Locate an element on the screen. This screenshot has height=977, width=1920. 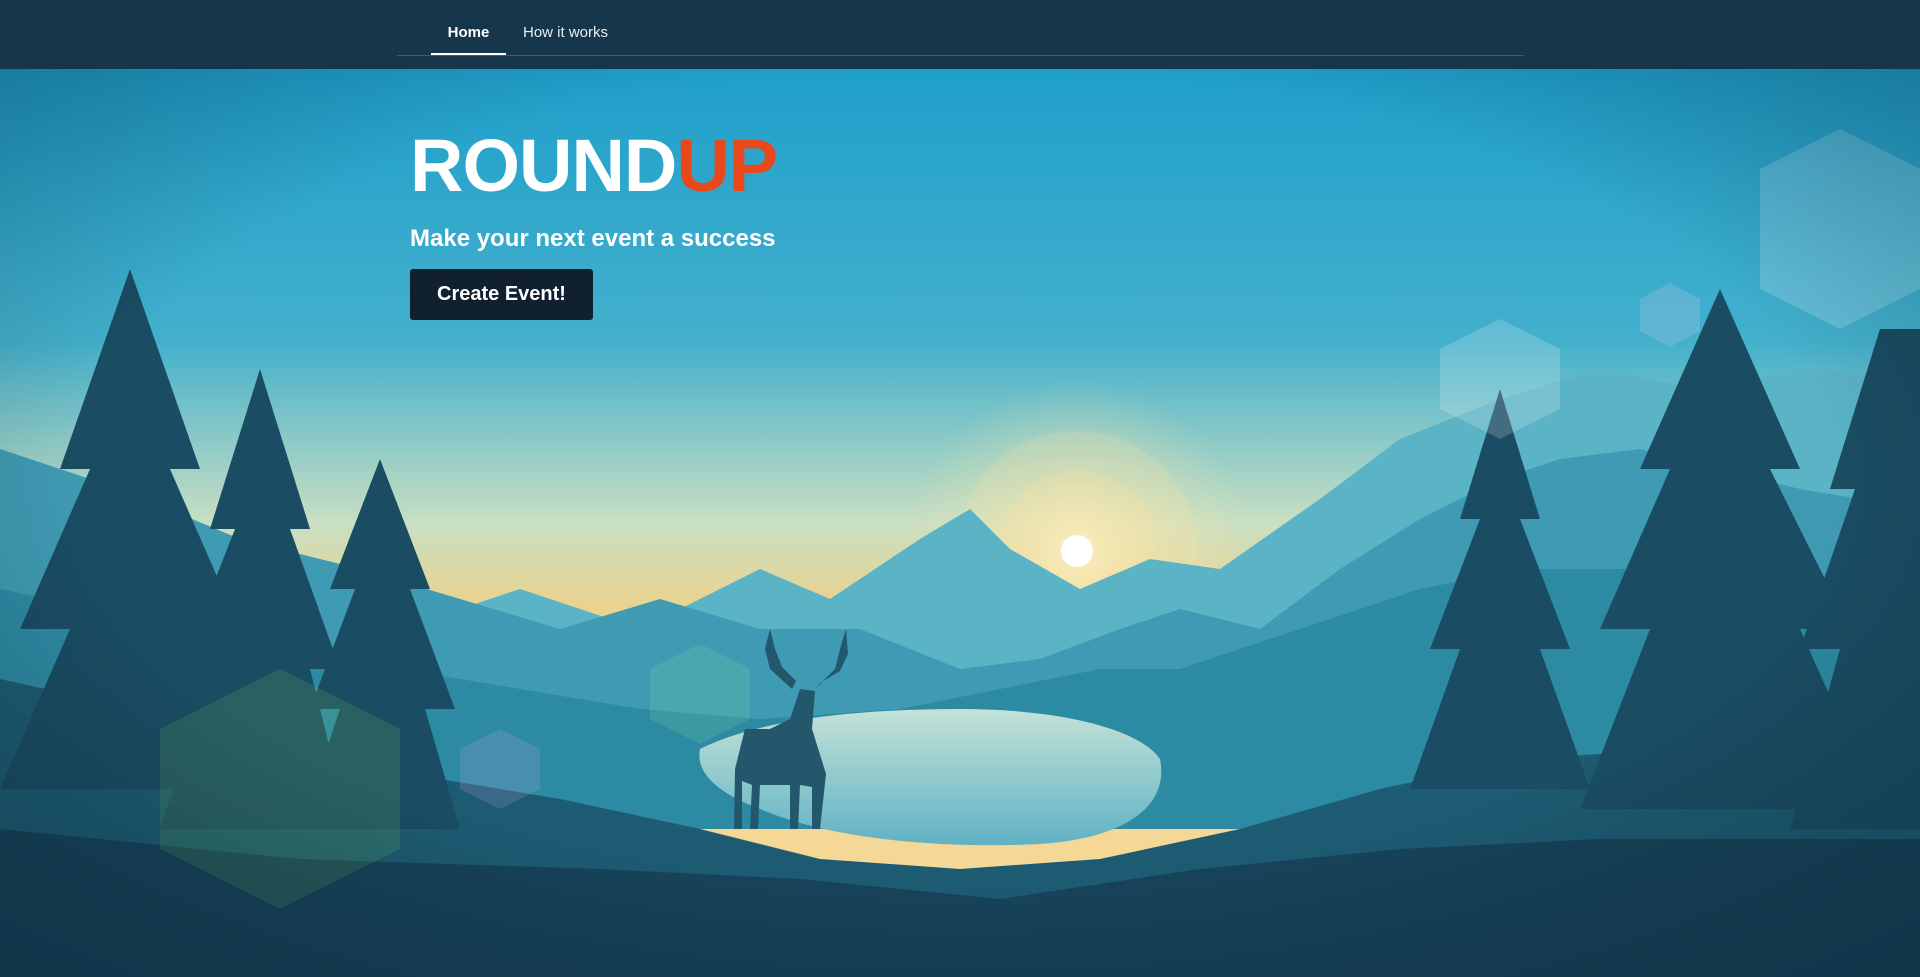
brand-accent-text: UP is located at coordinates (727, 165).